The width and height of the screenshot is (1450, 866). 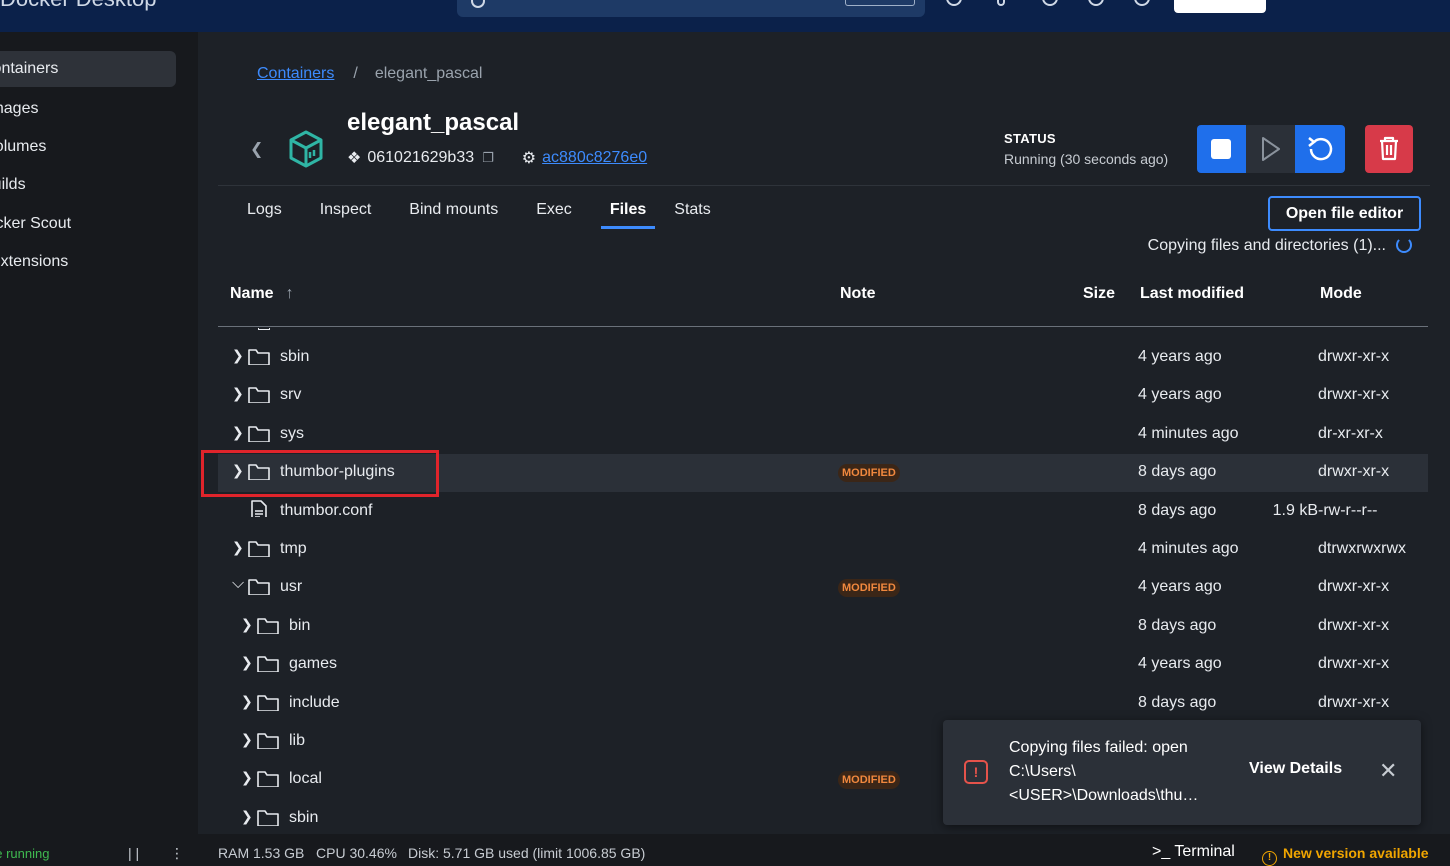 I want to click on restart-icon, so click(x=1320, y=149).